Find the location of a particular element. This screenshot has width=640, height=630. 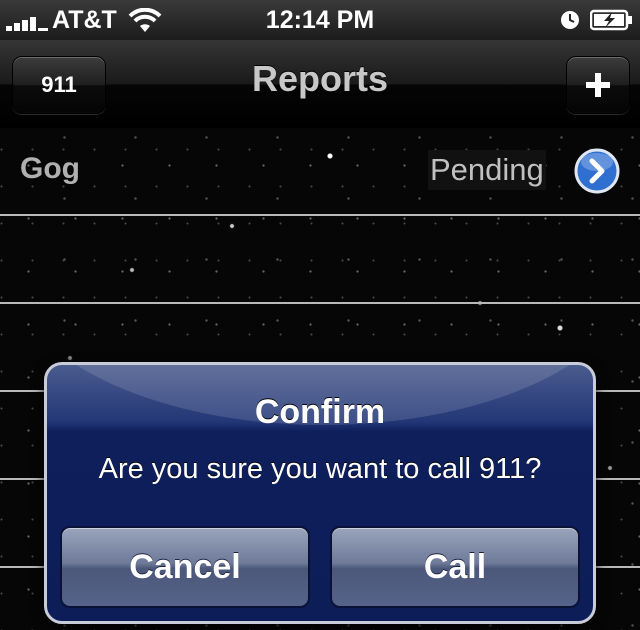

add-report-button is located at coordinates (598, 85).